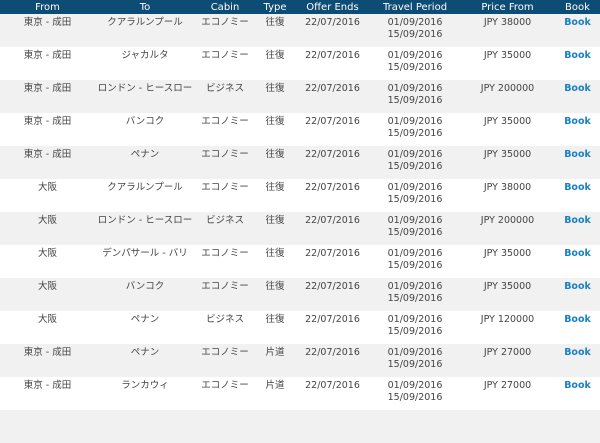 The width and height of the screenshot is (600, 443). Describe the element at coordinates (275, 385) in the screenshot. I see `cell-type: 片道` at that location.